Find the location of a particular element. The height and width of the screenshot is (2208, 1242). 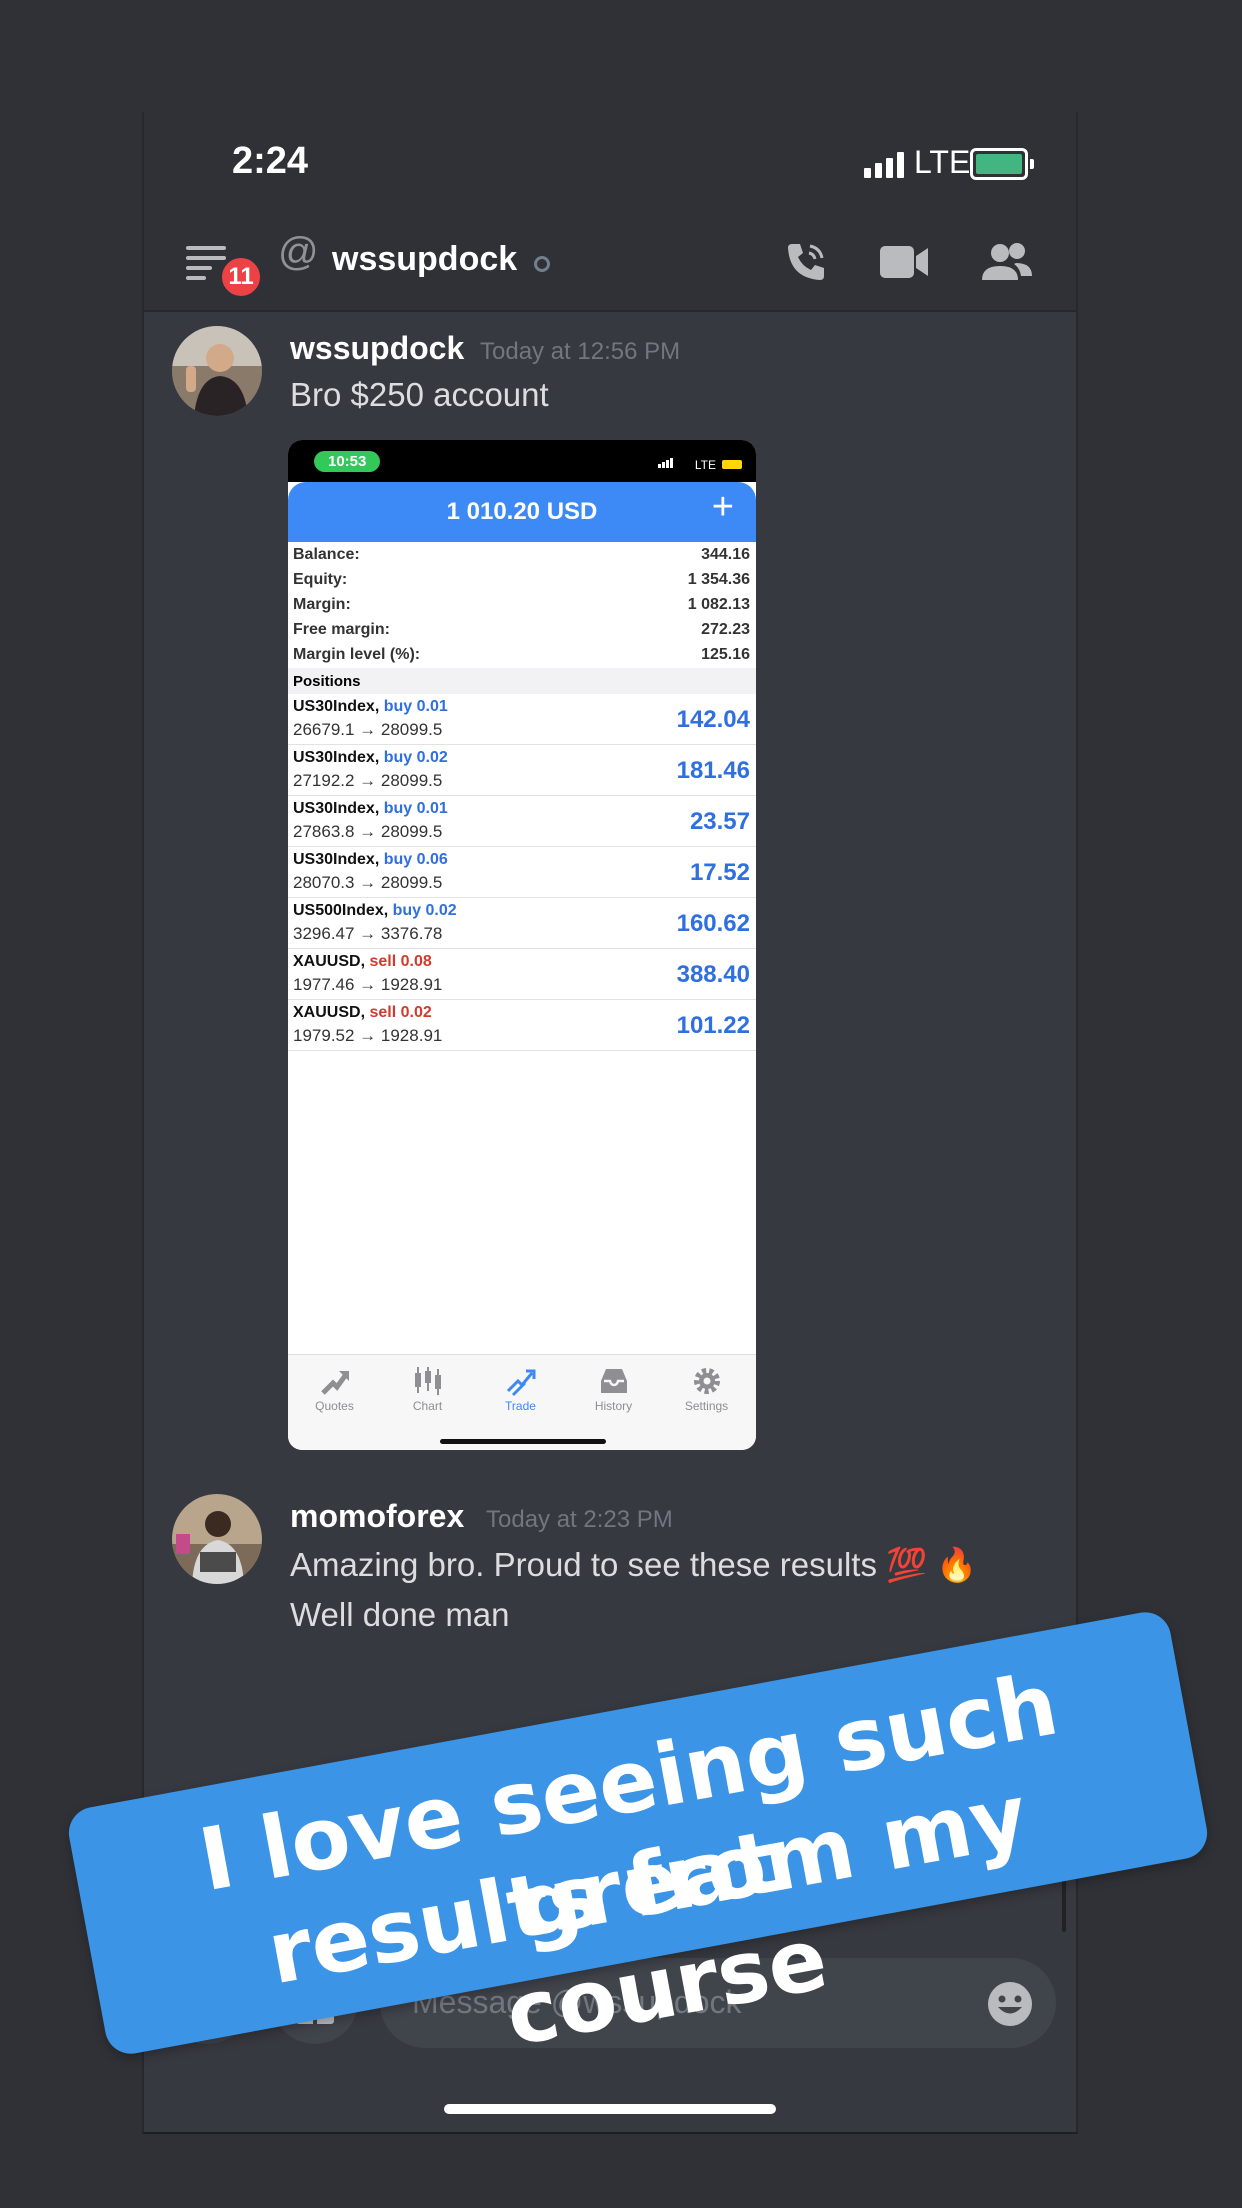

balance-bar: 1 010.20 USD + is located at coordinates (522, 512).